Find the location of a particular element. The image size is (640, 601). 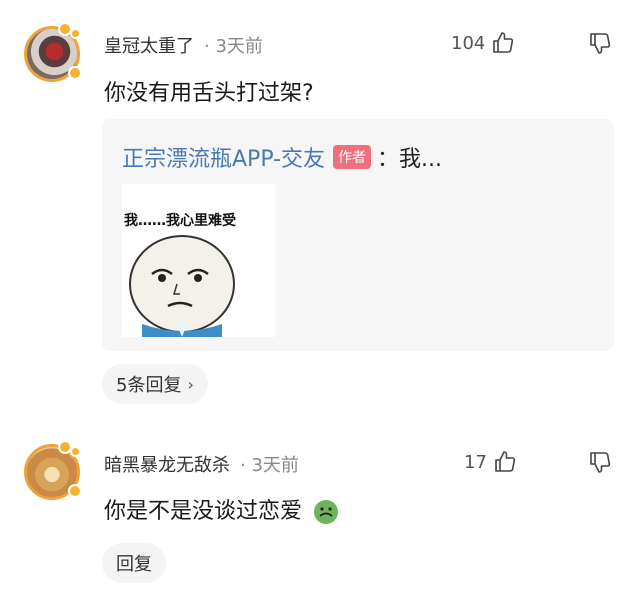

sad-face-sticker-icon is located at coordinates (182, 286).